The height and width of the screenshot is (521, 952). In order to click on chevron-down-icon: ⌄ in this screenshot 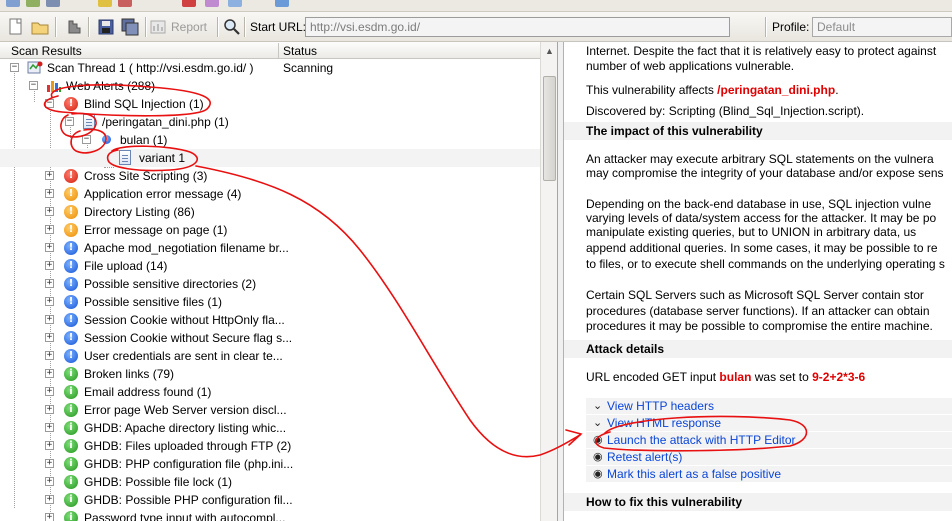, I will do `click(598, 406)`.